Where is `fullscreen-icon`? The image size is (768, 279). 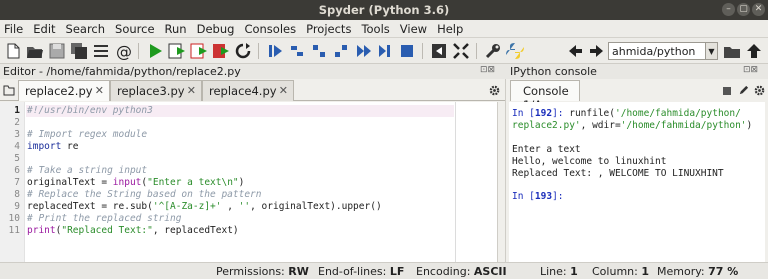
fullscreen-icon is located at coordinates (461, 51).